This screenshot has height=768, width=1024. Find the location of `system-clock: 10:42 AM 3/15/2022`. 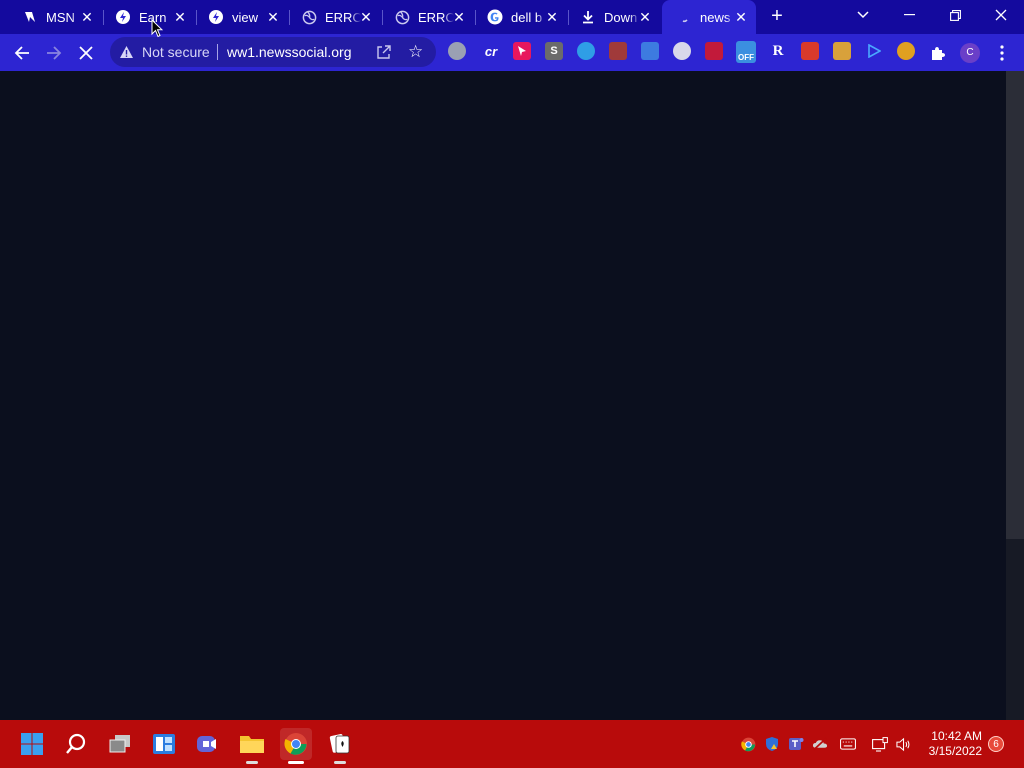

system-clock: 10:42 AM 3/15/2022 is located at coordinates (952, 744).